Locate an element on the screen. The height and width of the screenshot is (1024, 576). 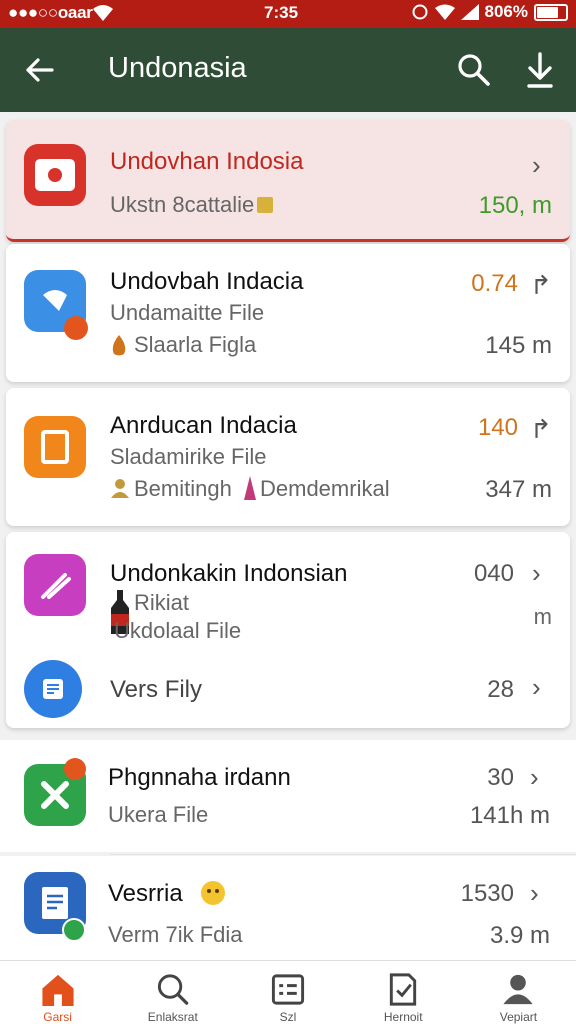
carrier-signal: ●●●○○oaar is located at coordinates (50, 12).